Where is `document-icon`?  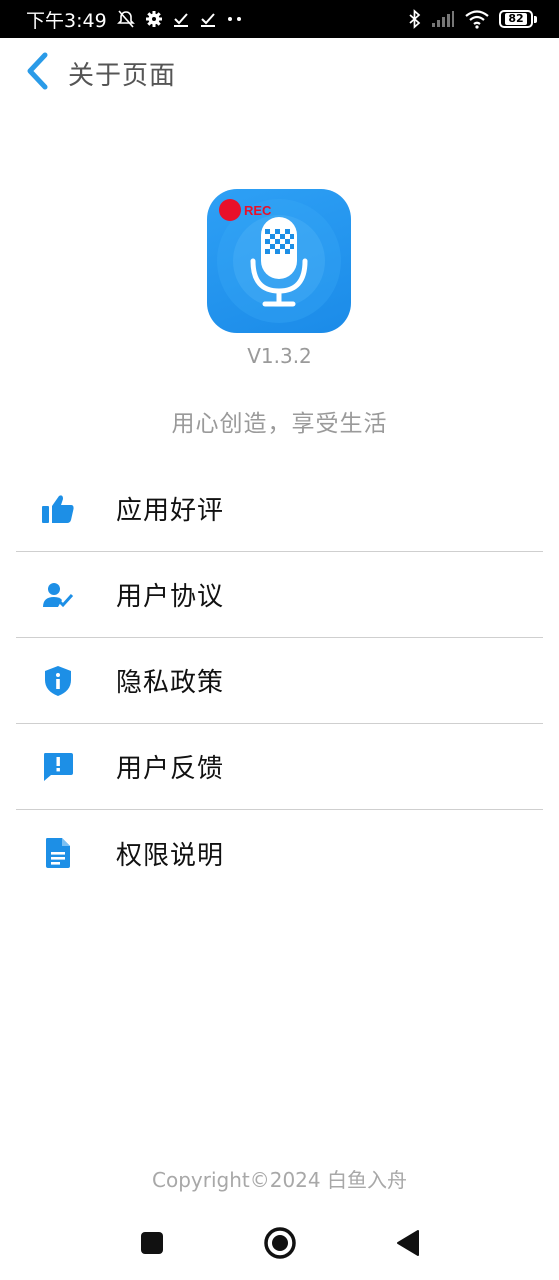 document-icon is located at coordinates (58, 853).